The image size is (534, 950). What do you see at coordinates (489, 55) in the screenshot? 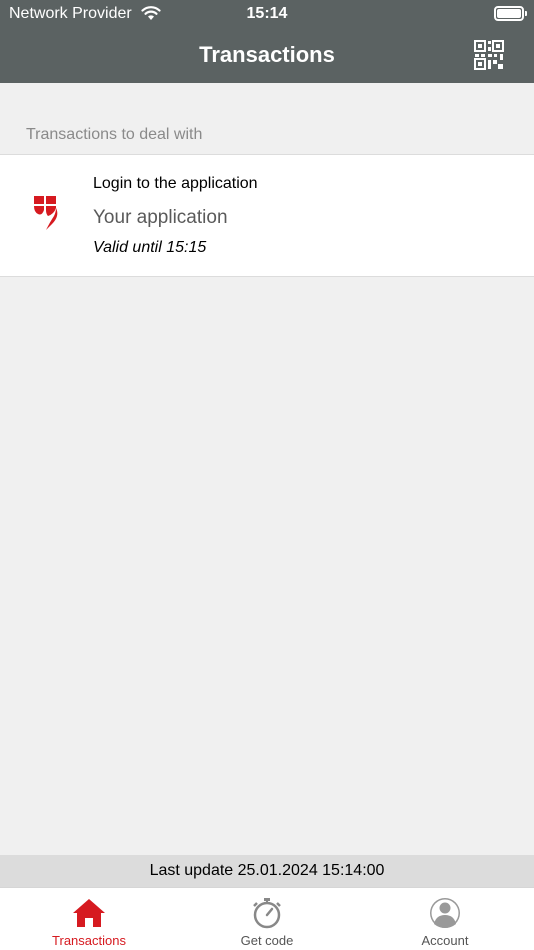
I see `qr-code-icon` at bounding box center [489, 55].